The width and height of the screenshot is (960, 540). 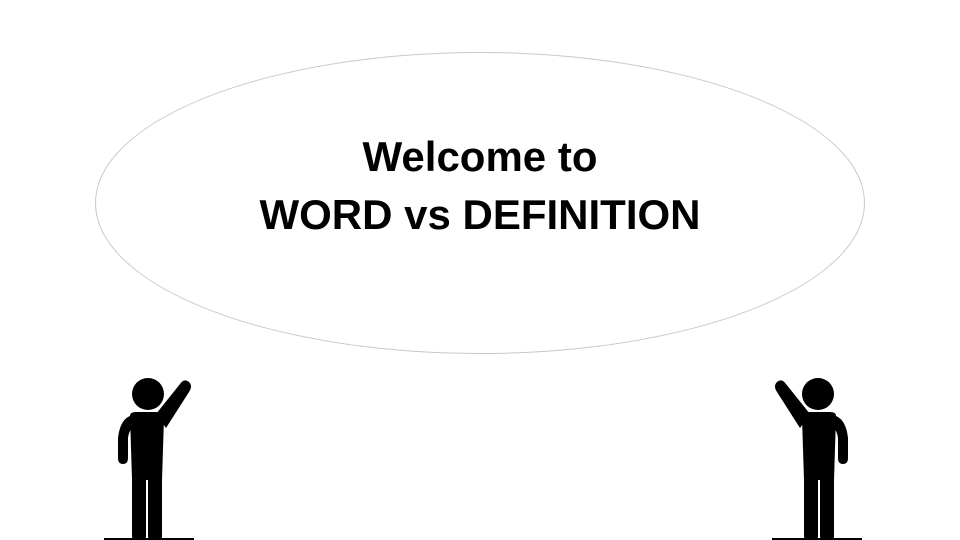 What do you see at coordinates (480, 214) in the screenshot?
I see `title-line-2: WORD vs DEFINITION` at bounding box center [480, 214].